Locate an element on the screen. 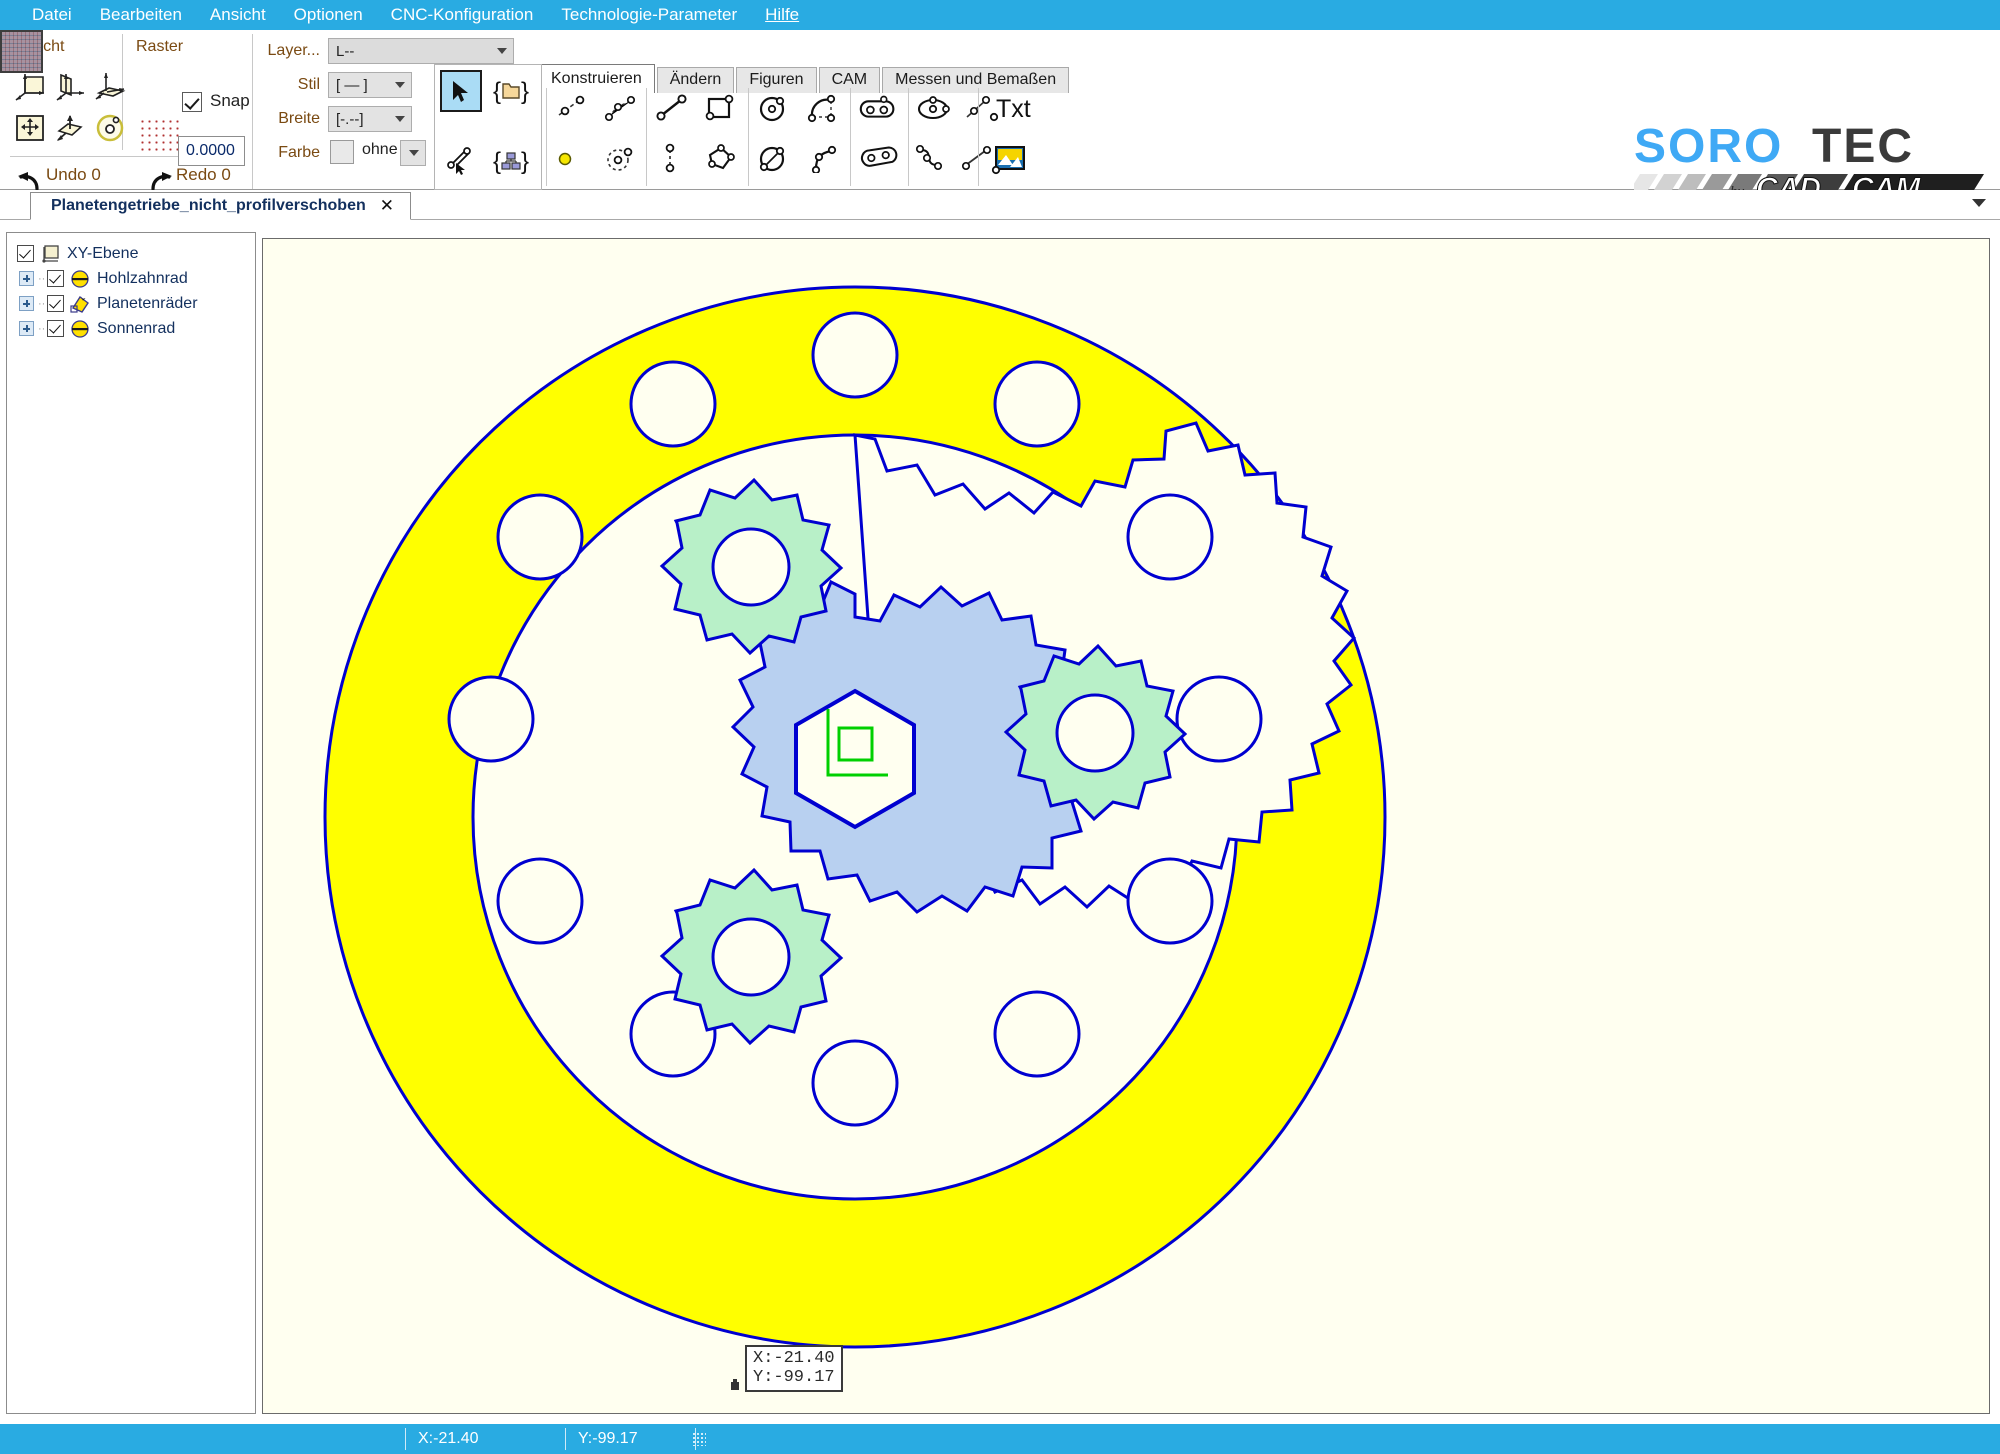  ribbon-toolbar: Ansicht Raster is located at coordinates (1000, 121).